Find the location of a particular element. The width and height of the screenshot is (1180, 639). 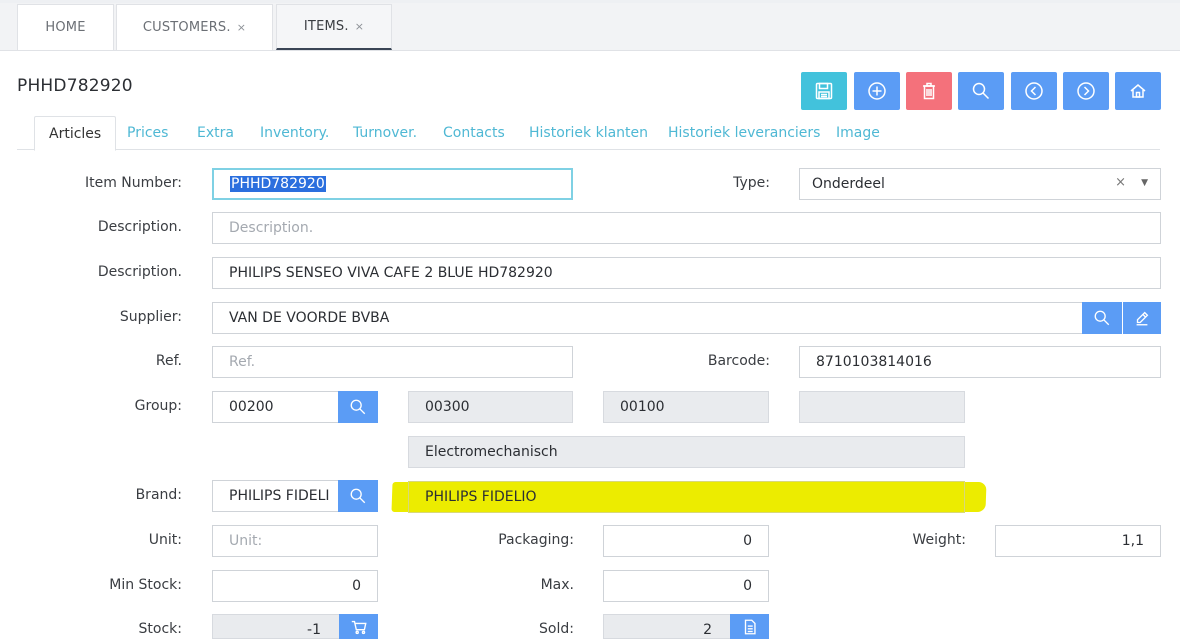

next-button is located at coordinates (1086, 91).